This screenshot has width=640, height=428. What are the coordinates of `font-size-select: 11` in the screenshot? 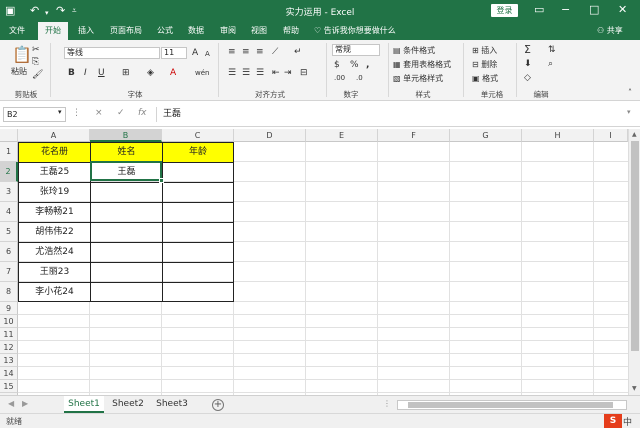 It's located at (174, 53).